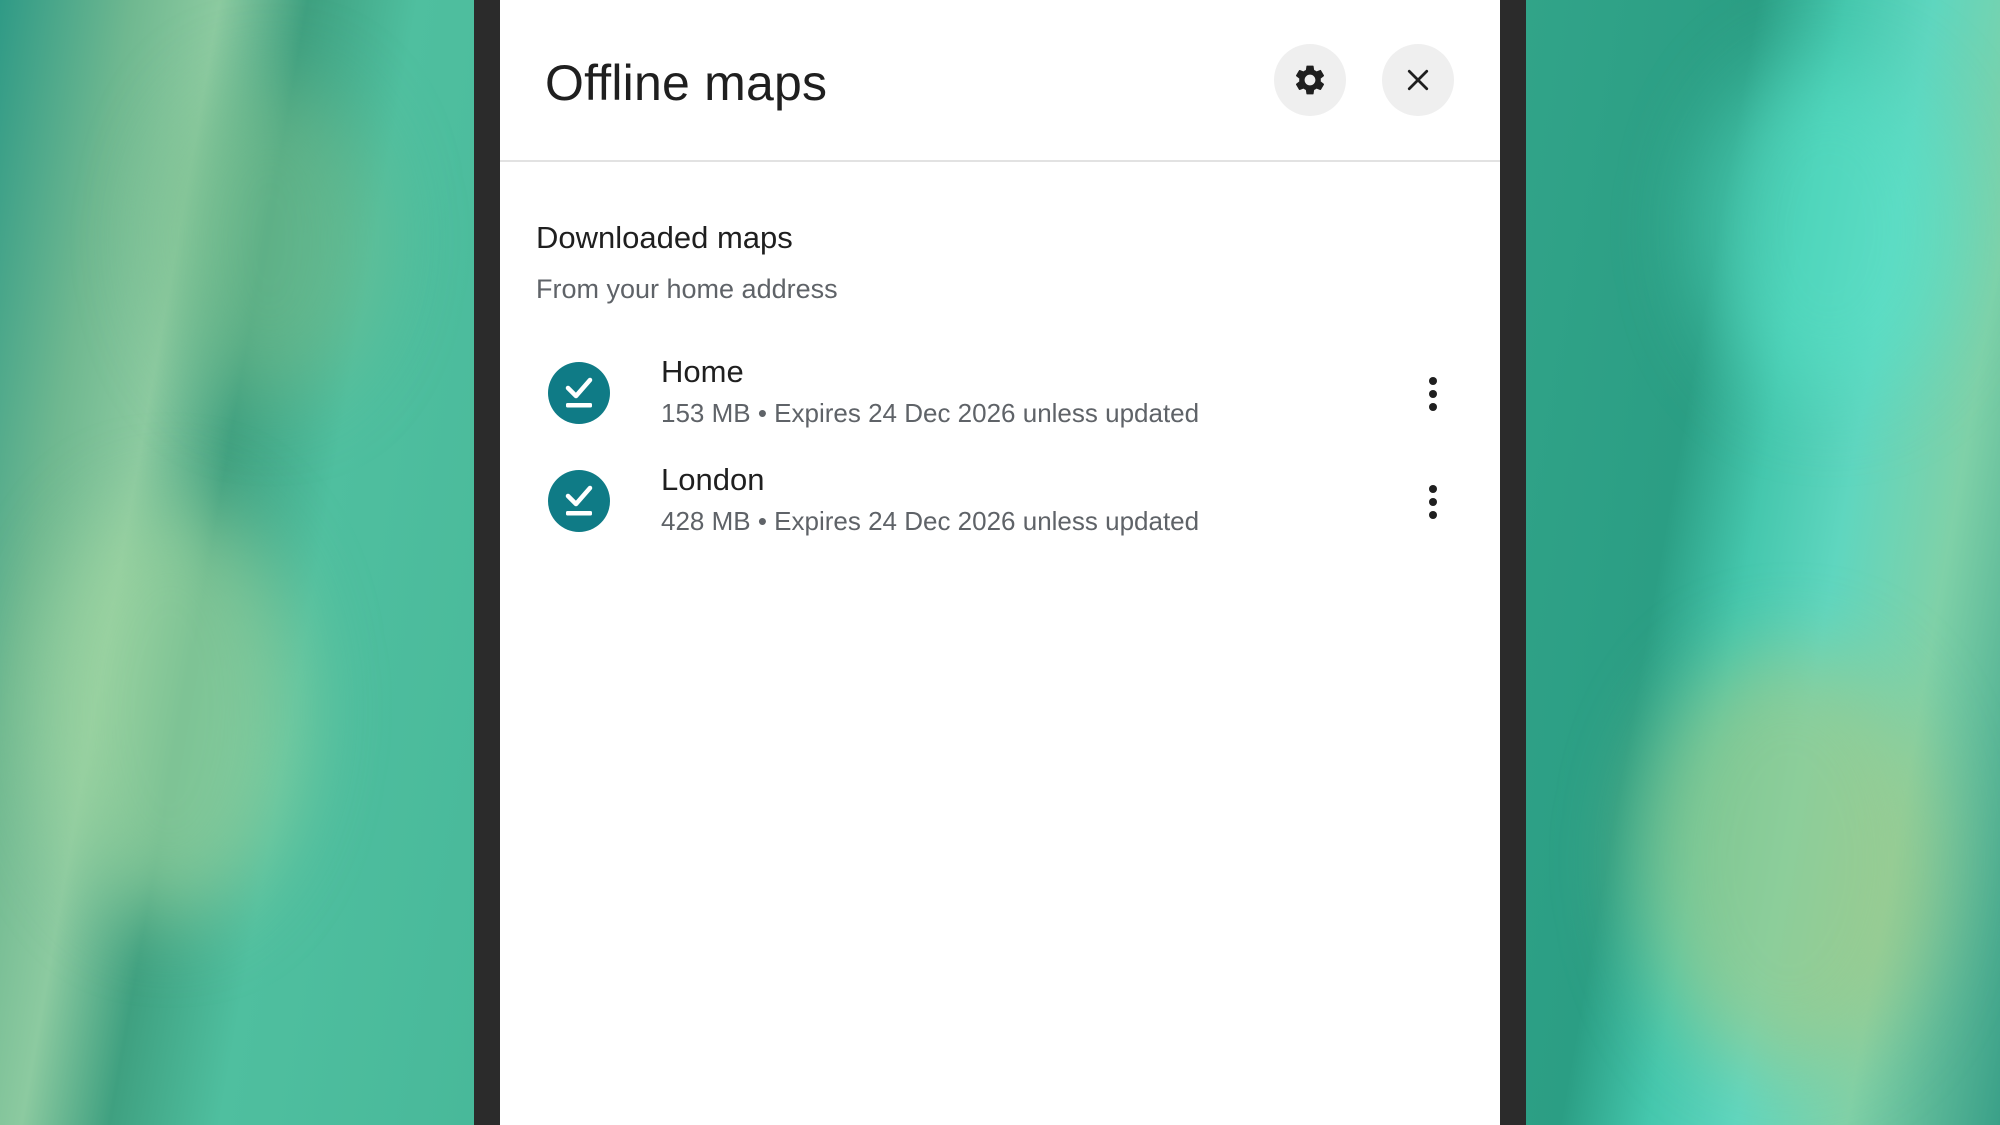  What do you see at coordinates (664, 237) in the screenshot?
I see `section-title: Downloaded maps` at bounding box center [664, 237].